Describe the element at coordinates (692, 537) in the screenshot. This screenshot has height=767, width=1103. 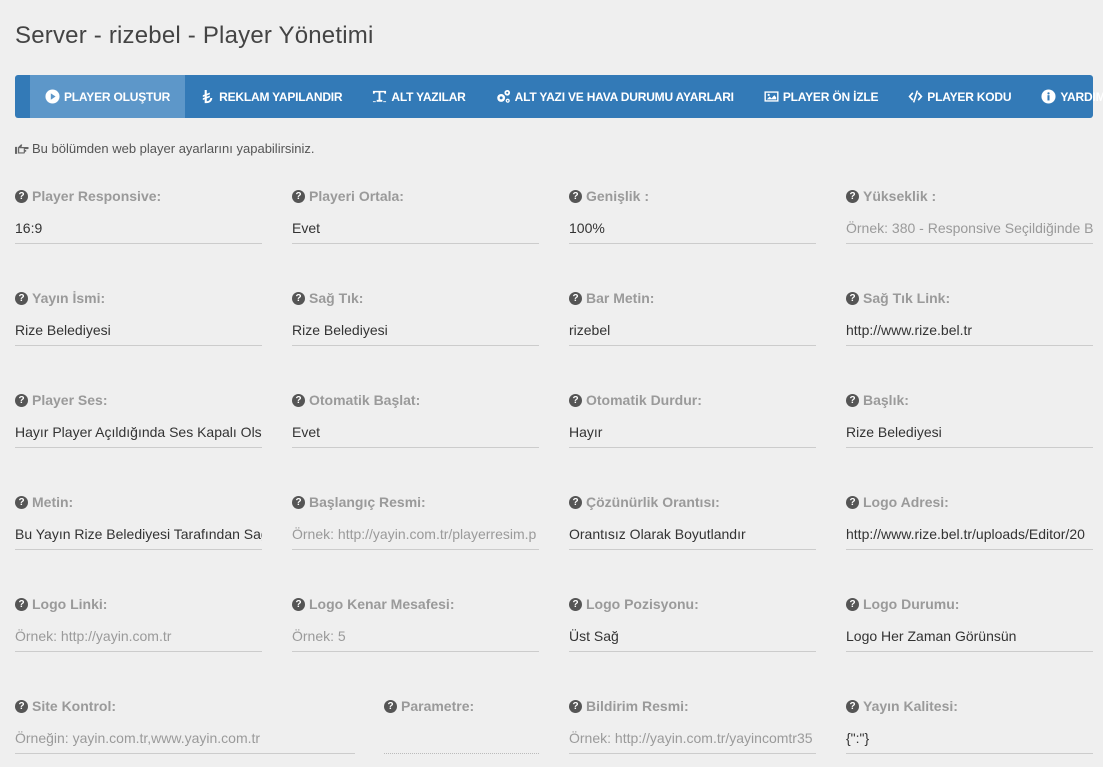
I see `cozunurlik-orantisi-select: Orantısız Olarak Boyutlandır` at that location.